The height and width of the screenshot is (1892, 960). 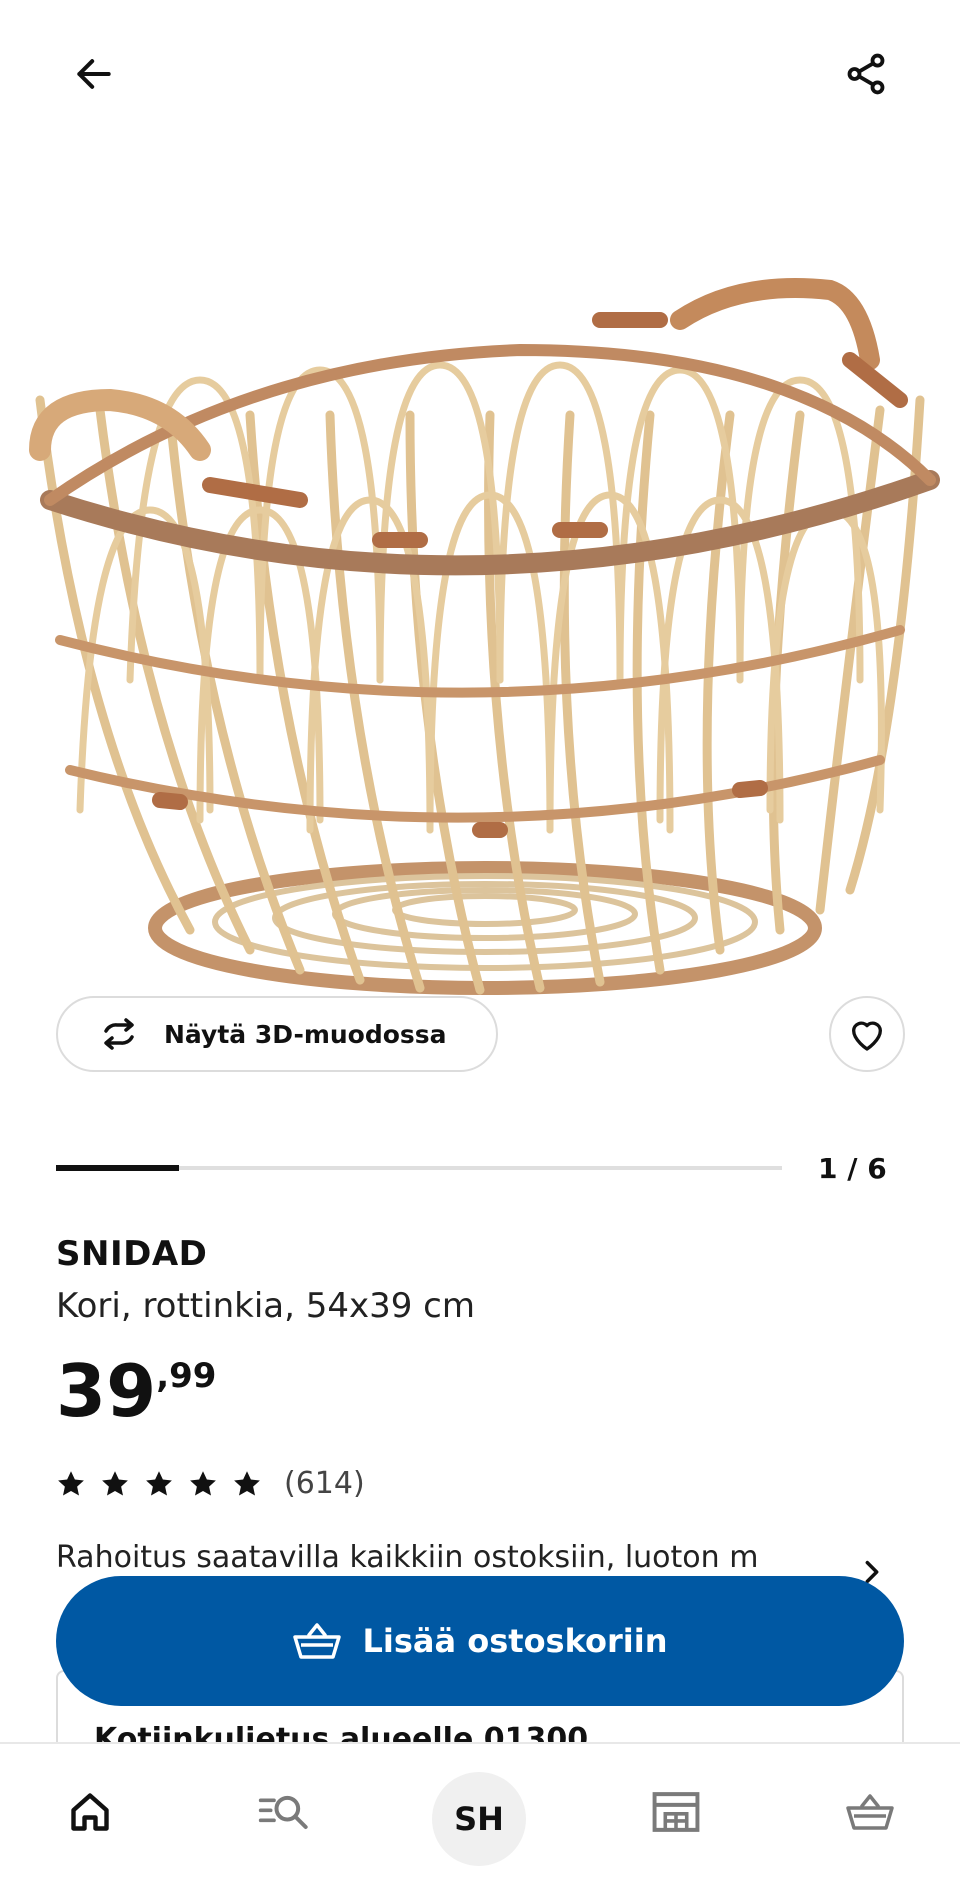 What do you see at coordinates (324, 1483) in the screenshot?
I see `review-count: (614)` at bounding box center [324, 1483].